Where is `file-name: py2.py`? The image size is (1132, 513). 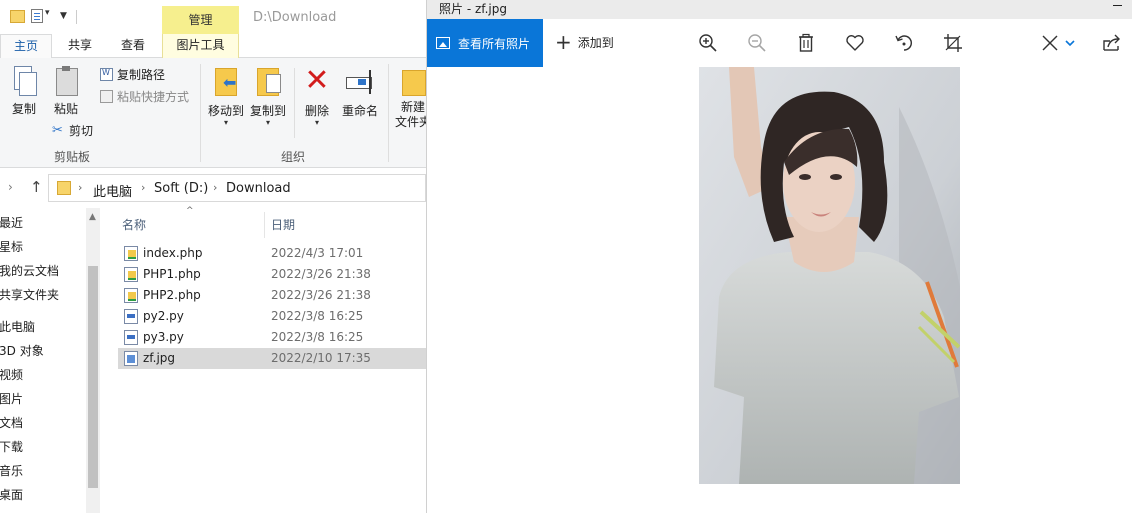 file-name: py2.py is located at coordinates (163, 316).